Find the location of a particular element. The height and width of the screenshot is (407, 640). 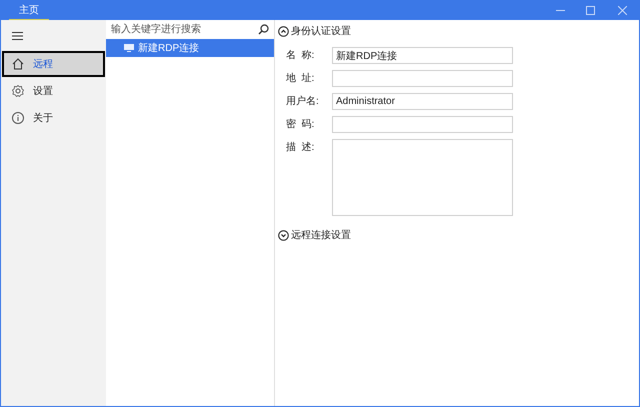

input-field: Administrator is located at coordinates (422, 101).